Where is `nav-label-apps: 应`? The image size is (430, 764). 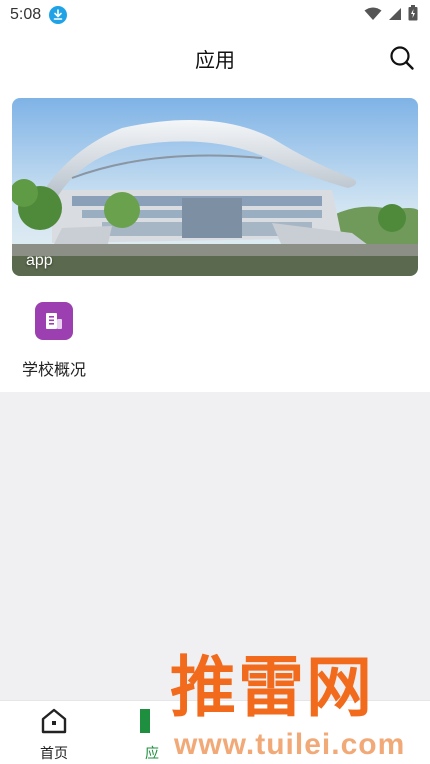
nav-label-apps: 应 is located at coordinates (152, 754).